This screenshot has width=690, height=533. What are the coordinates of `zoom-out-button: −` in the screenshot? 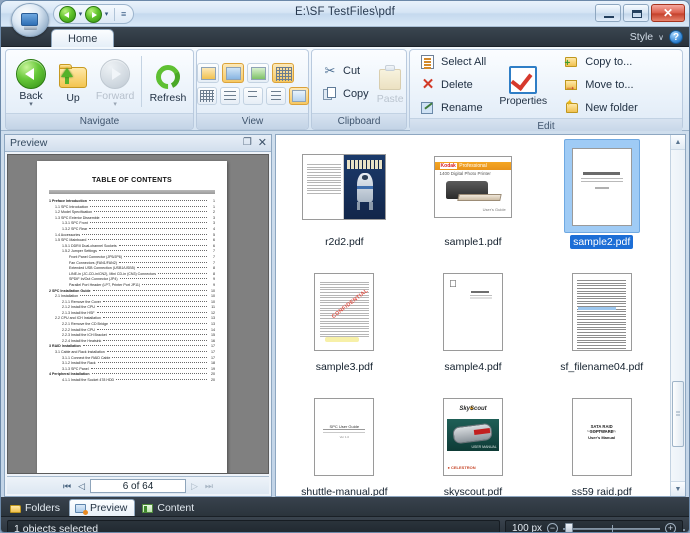 It's located at (553, 527).